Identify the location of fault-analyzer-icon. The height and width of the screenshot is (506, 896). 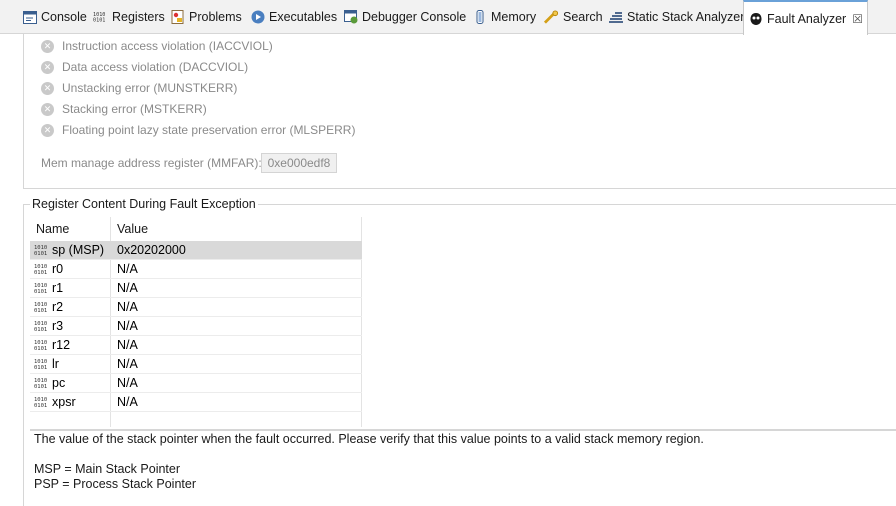
(755, 18).